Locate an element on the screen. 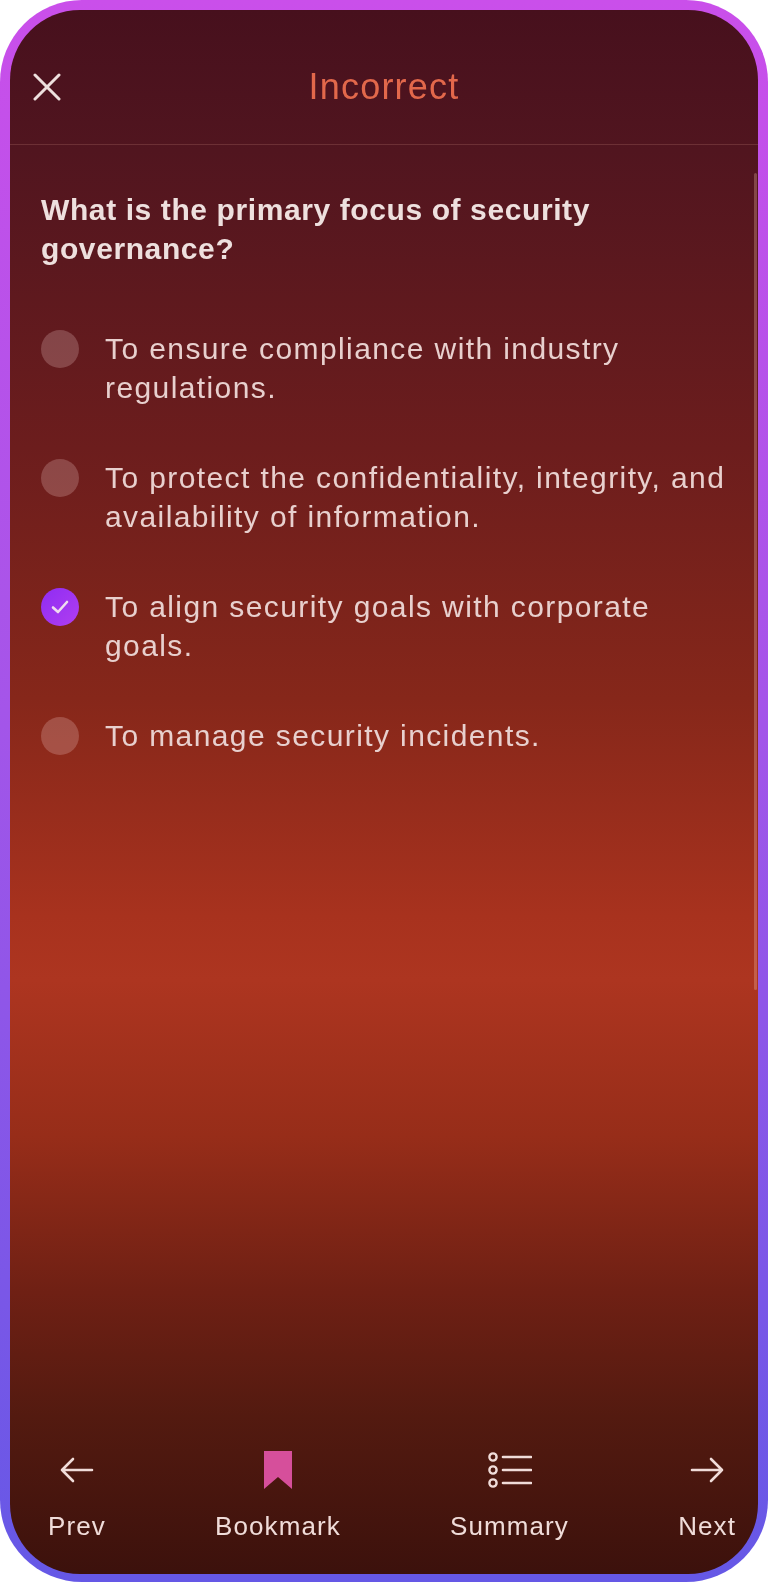 The height and width of the screenshot is (1582, 768). answer-option: To manage security incidents. is located at coordinates (389, 735).